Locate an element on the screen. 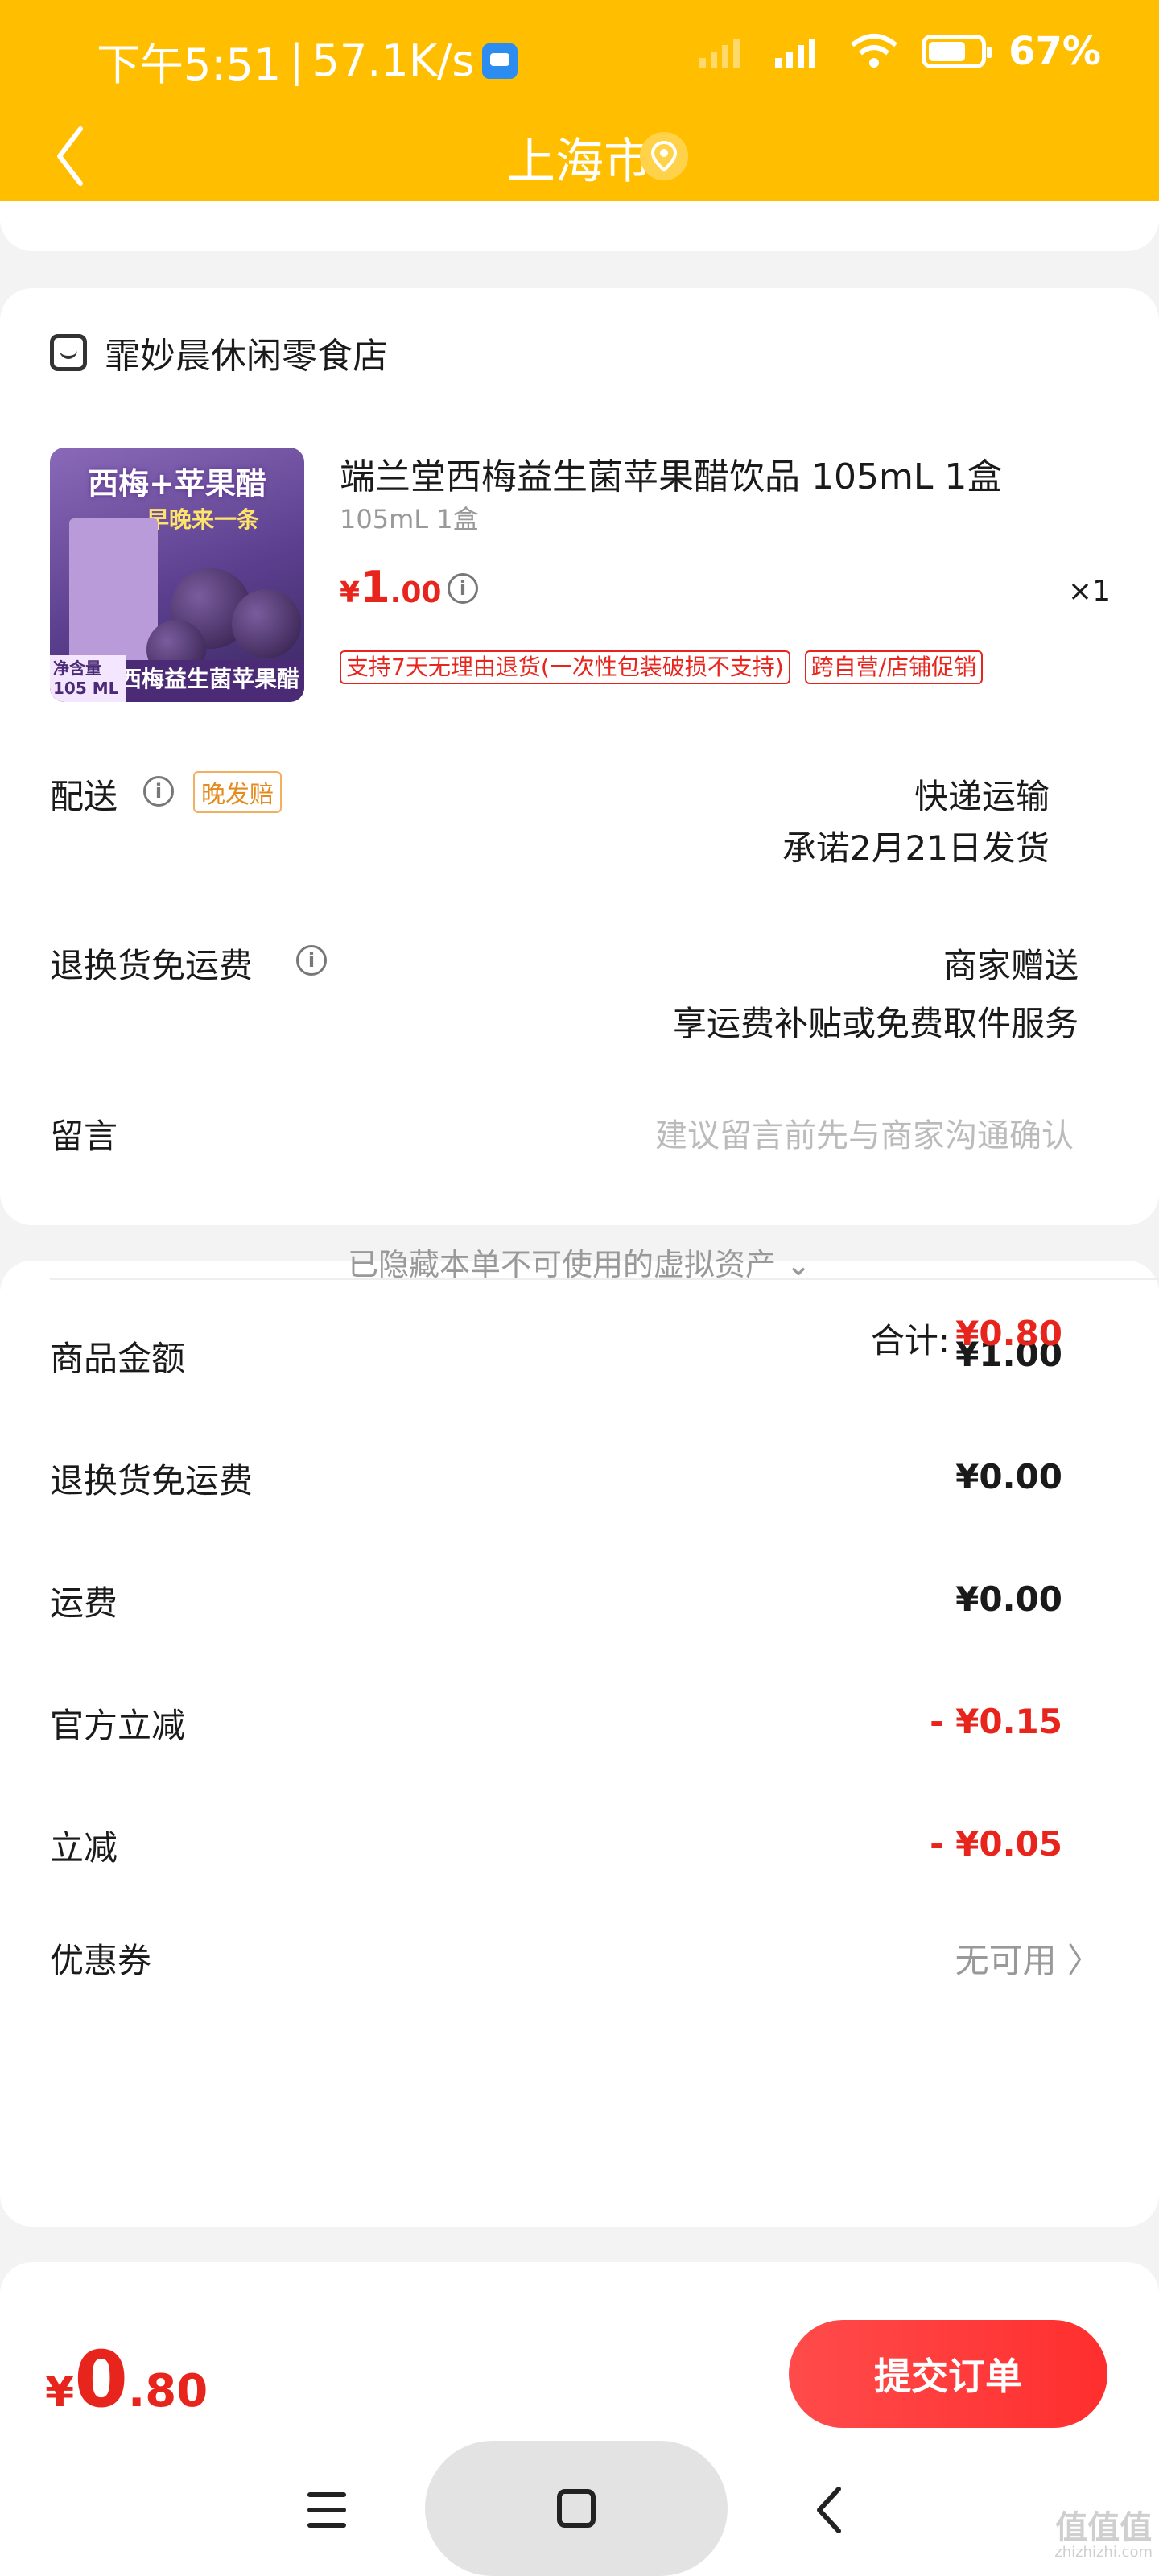 This screenshot has height=2576, width=1159. submit-order-button: 提交订单 is located at coordinates (948, 2374).